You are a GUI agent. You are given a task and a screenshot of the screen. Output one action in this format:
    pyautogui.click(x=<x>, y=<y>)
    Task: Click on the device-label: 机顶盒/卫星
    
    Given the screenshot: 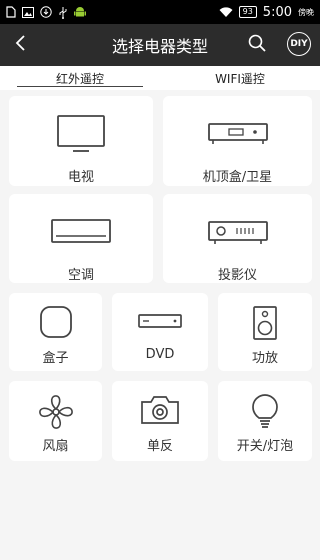 What is the action you would take?
    pyautogui.click(x=237, y=177)
    